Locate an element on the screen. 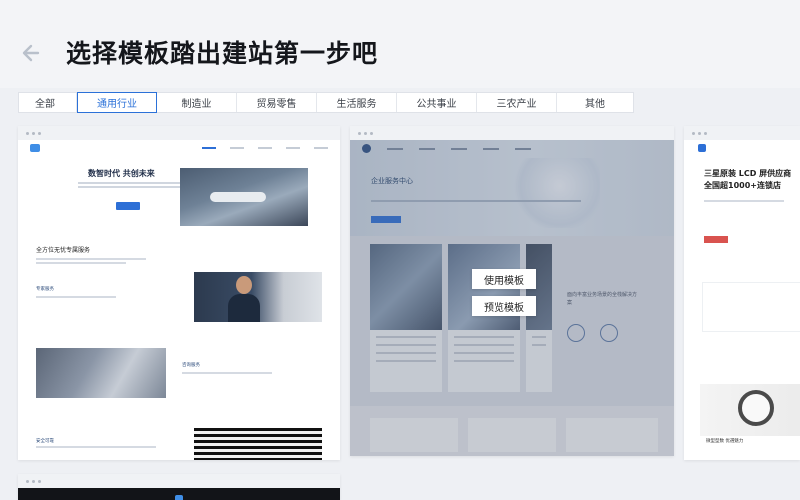 The width and height of the screenshot is (800, 500). card-hero-subtitle is located at coordinates (135, 183).